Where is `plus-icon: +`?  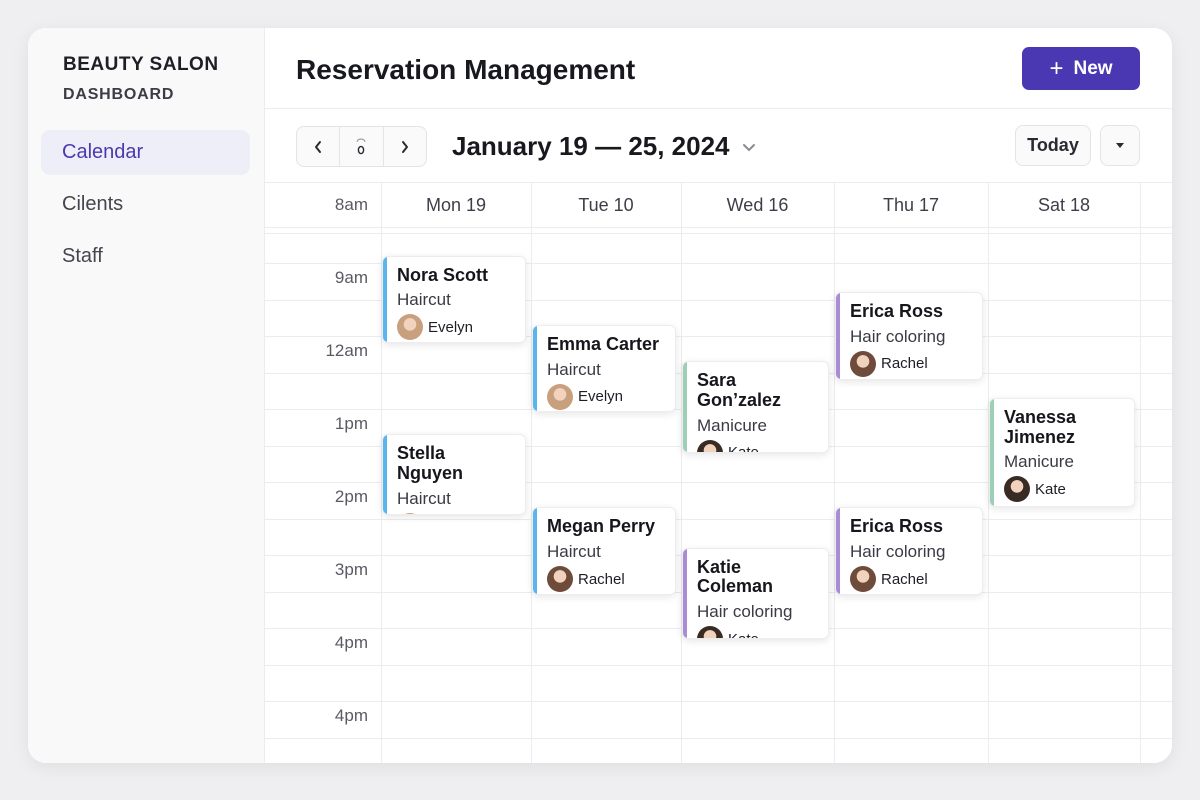
plus-icon: + is located at coordinates (1056, 68).